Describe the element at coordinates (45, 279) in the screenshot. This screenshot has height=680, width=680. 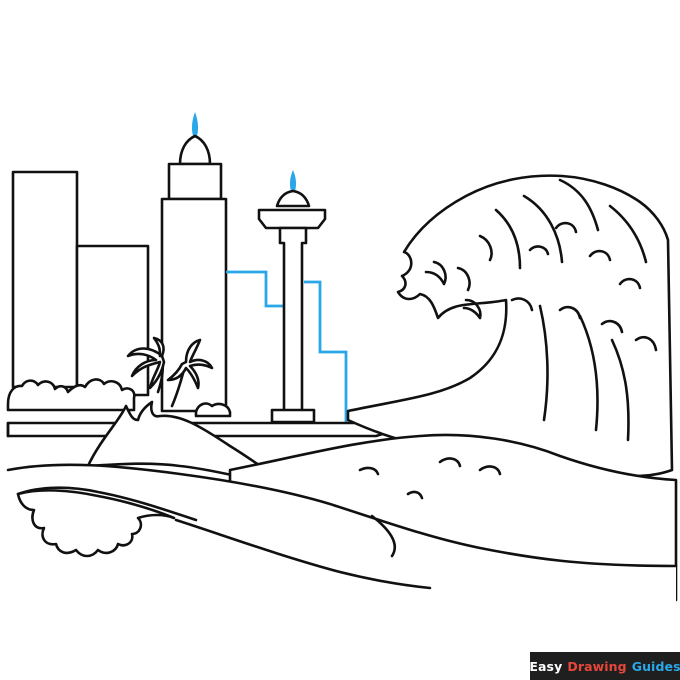
I see `left-skyscraper` at that location.